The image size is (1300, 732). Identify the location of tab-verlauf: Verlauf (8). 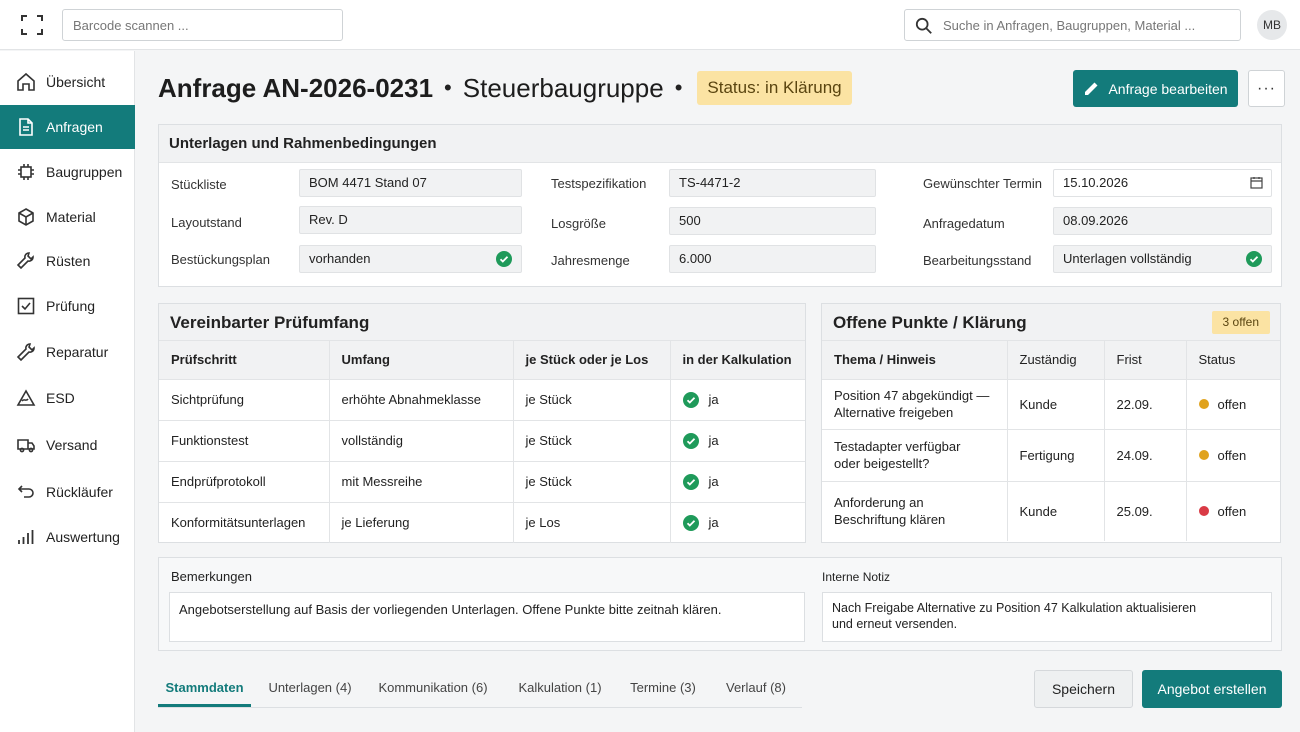
(756, 688).